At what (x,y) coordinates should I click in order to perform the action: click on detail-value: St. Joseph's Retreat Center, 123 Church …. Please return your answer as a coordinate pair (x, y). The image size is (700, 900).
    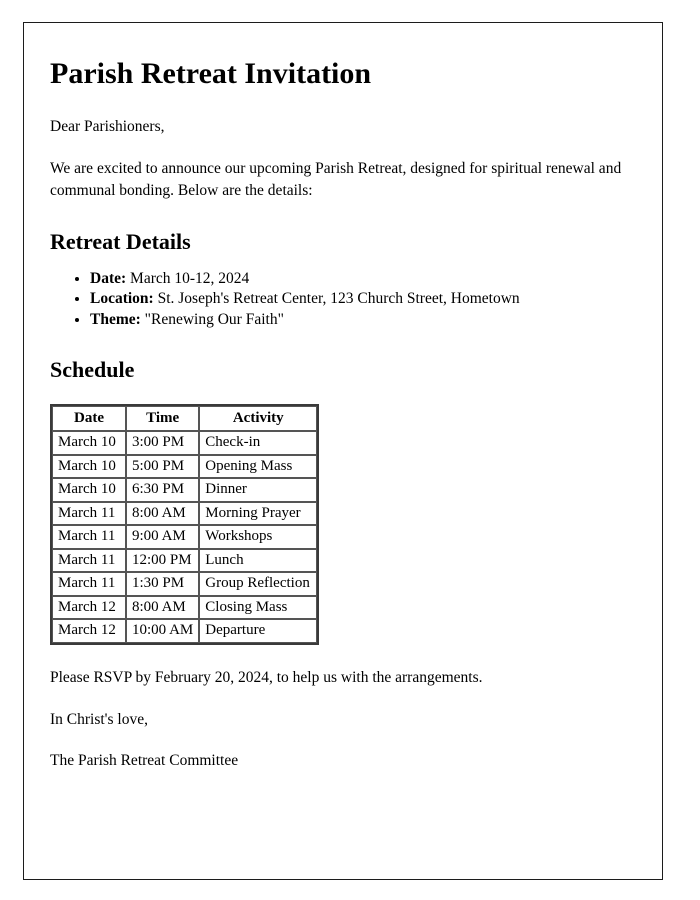
    Looking at the image, I should click on (336, 299).